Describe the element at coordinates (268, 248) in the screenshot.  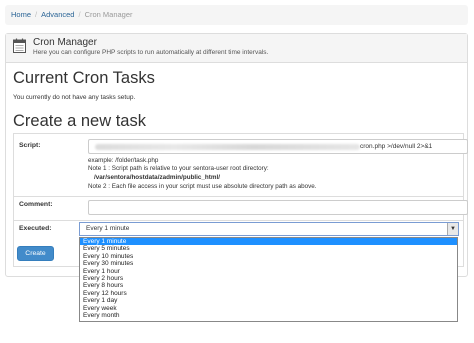
I see `dropdown-option: Every 5 minutes` at that location.